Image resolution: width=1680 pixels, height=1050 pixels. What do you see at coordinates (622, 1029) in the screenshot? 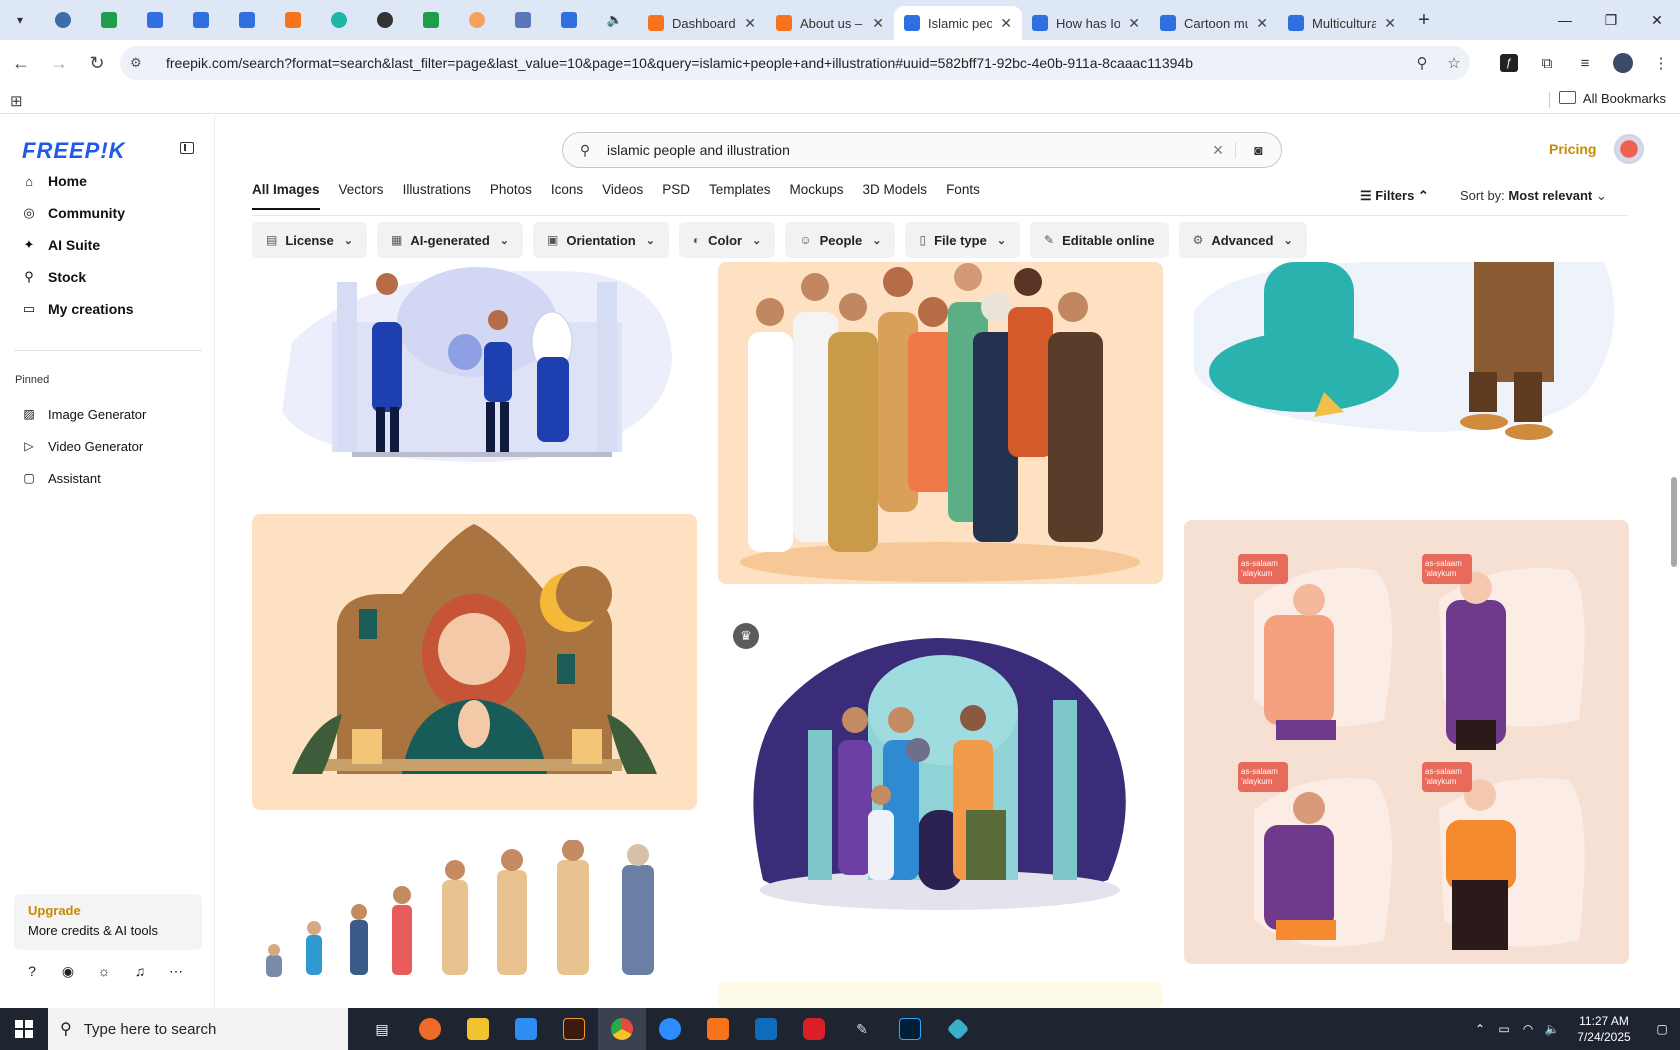
I see `chrome-icon` at bounding box center [622, 1029].